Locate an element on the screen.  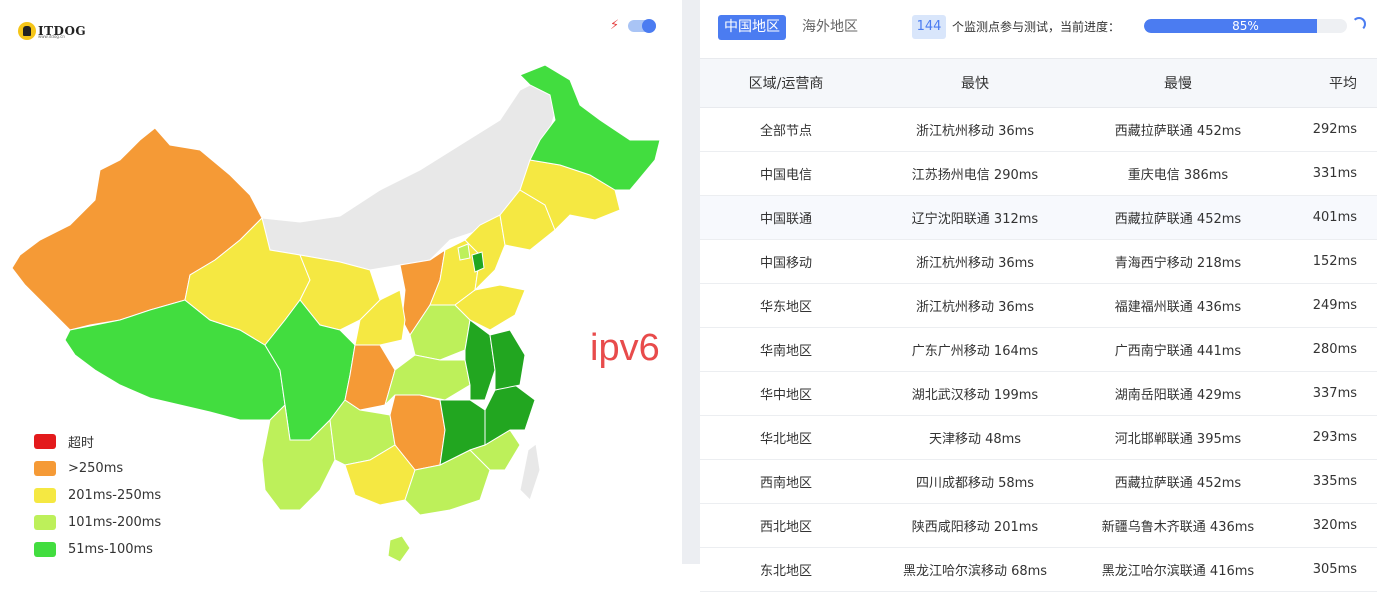
cell-average: 305ms is located at coordinates (1327, 569).